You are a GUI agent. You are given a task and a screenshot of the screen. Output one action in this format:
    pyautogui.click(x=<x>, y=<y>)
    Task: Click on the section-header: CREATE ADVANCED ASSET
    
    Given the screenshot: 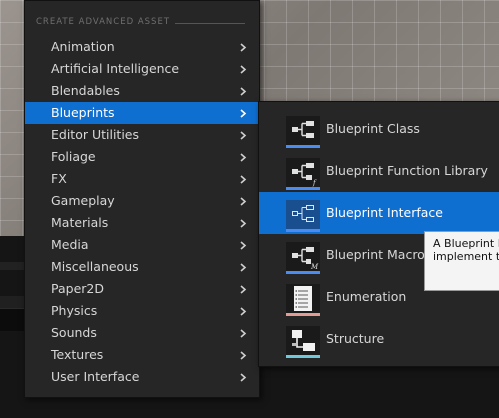 What is the action you would take?
    pyautogui.click(x=103, y=22)
    